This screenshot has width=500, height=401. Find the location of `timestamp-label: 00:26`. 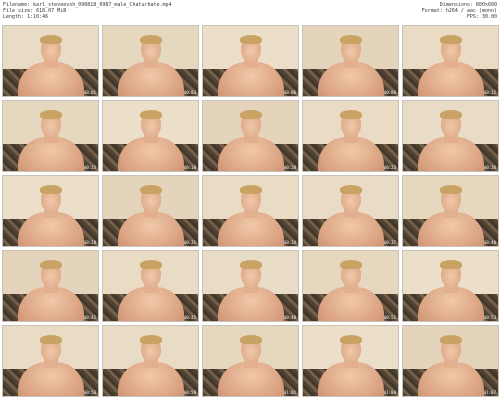

timestamp-label: 00:26 is located at coordinates (489, 167).